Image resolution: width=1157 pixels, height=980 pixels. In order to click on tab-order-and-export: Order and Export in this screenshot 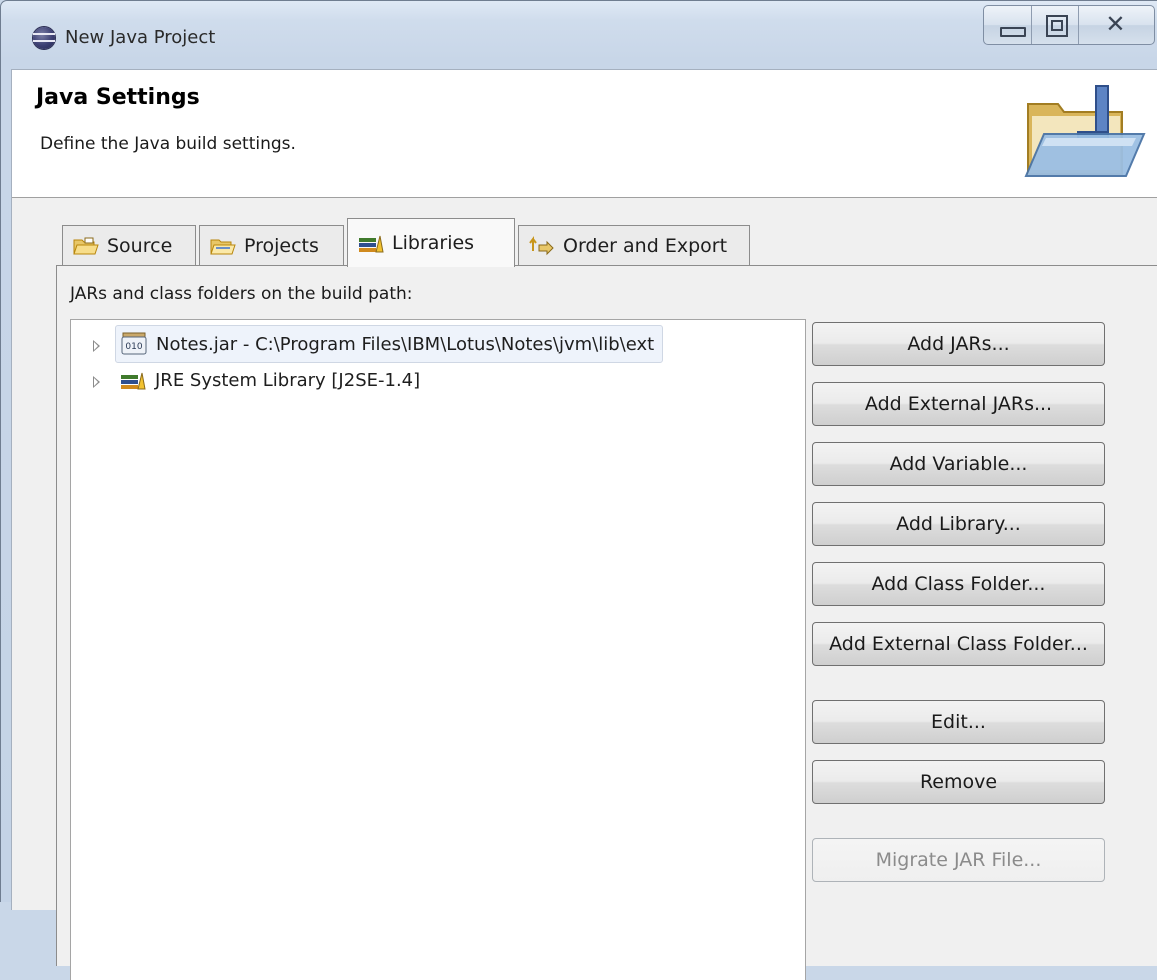, I will do `click(634, 245)`.